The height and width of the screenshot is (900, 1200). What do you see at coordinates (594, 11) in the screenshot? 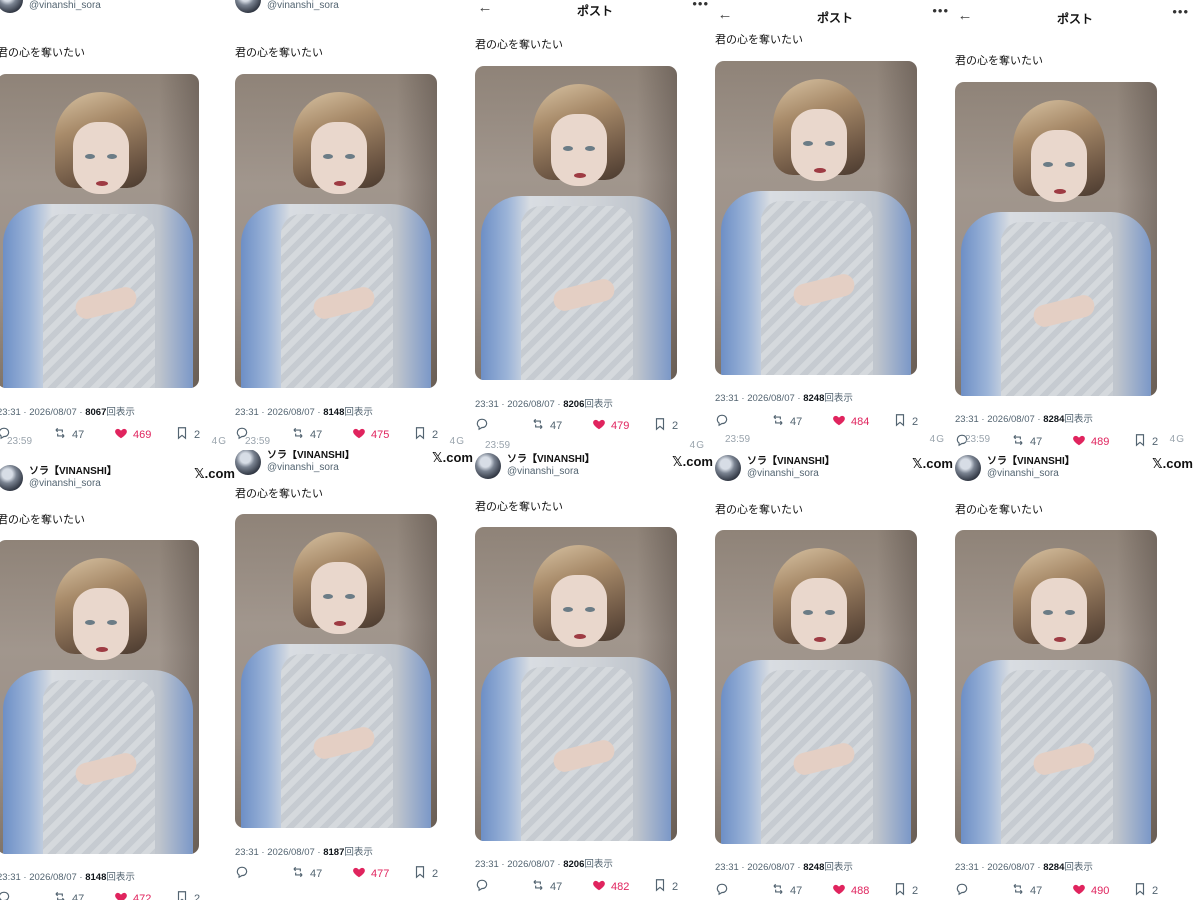
I see `page-title: ポスト` at bounding box center [594, 11].